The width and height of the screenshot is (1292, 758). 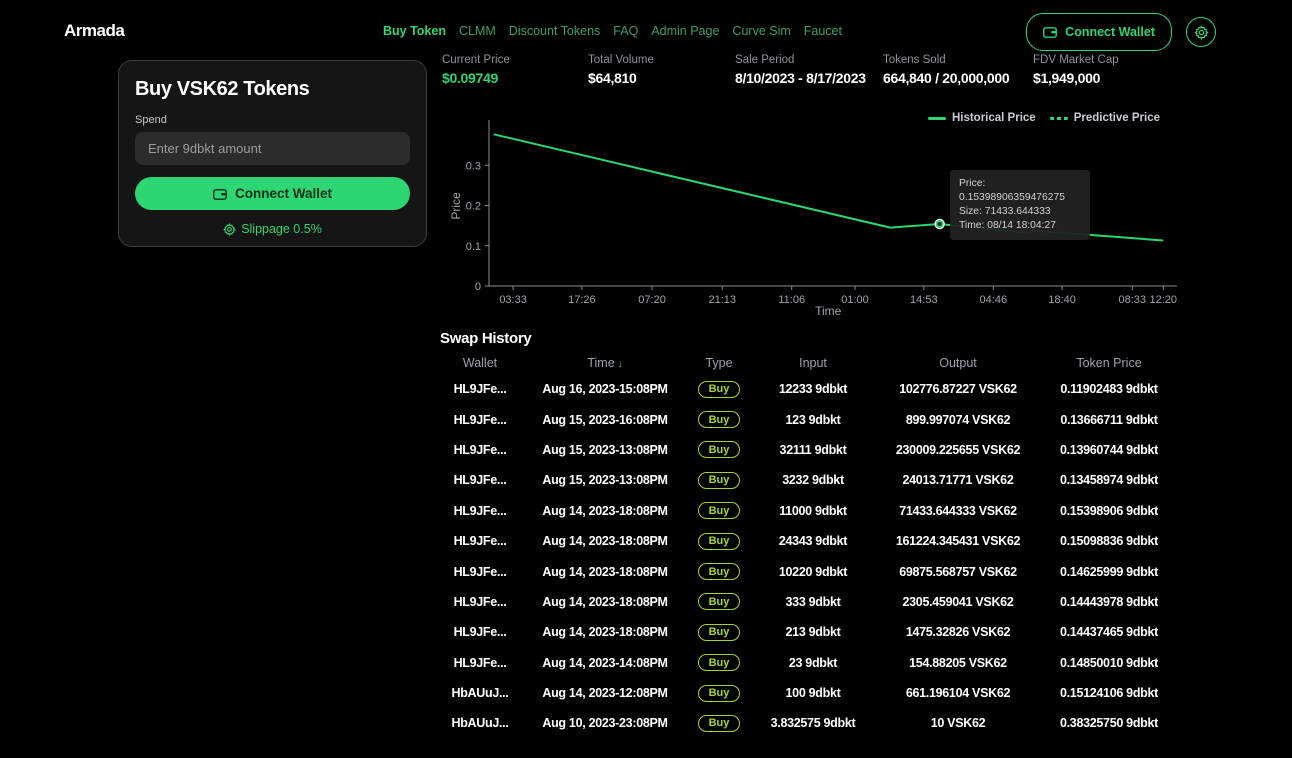 What do you see at coordinates (800, 78) in the screenshot?
I see `stat-value: 8/10/2023 - 8/17/2023` at bounding box center [800, 78].